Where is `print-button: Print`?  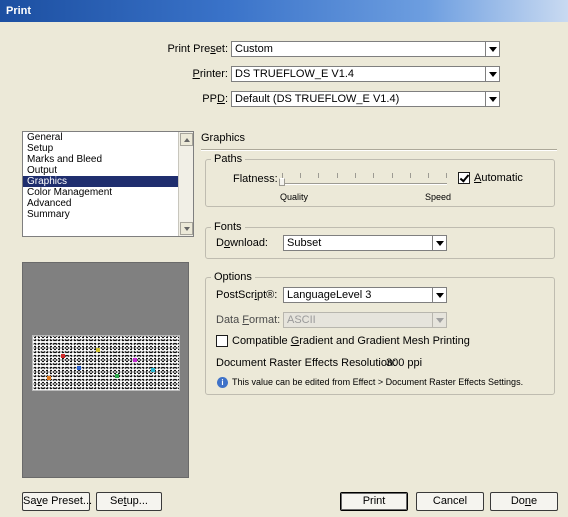 print-button: Print is located at coordinates (374, 501).